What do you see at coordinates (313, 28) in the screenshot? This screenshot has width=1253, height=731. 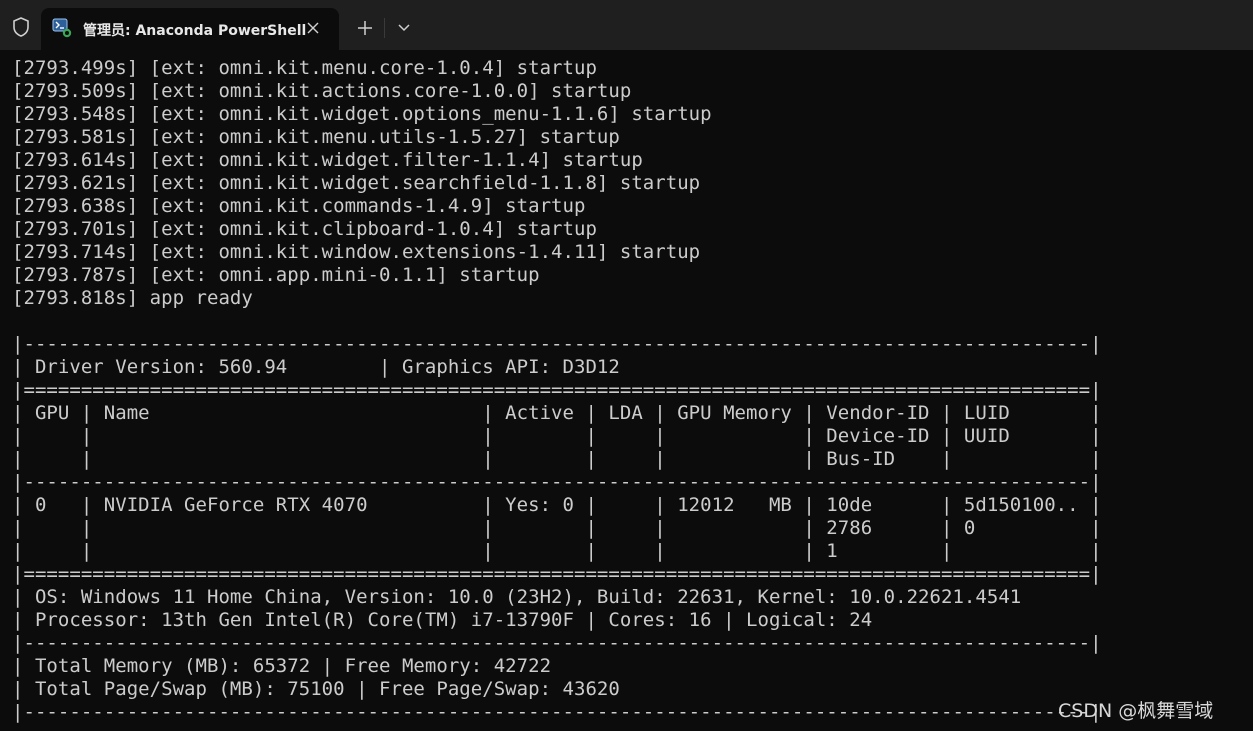 I see `close-icon` at bounding box center [313, 28].